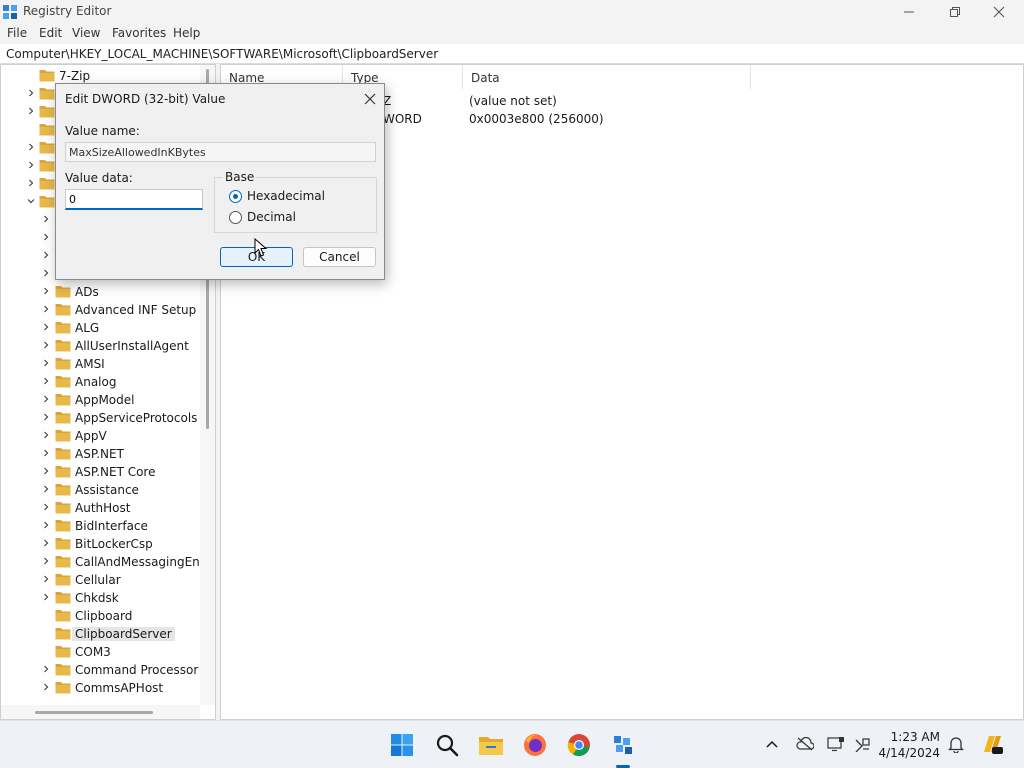  Describe the element at coordinates (956, 744) in the screenshot. I see `notifications-button` at that location.